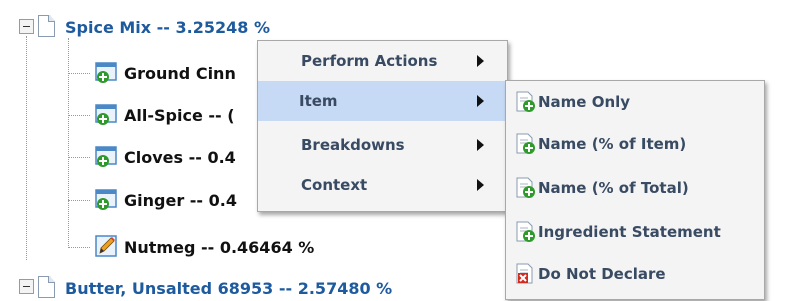  I want to click on tree-node-butter-unsalted: Butter, Unsalted 68953 -- 2.57480 %, so click(228, 288).